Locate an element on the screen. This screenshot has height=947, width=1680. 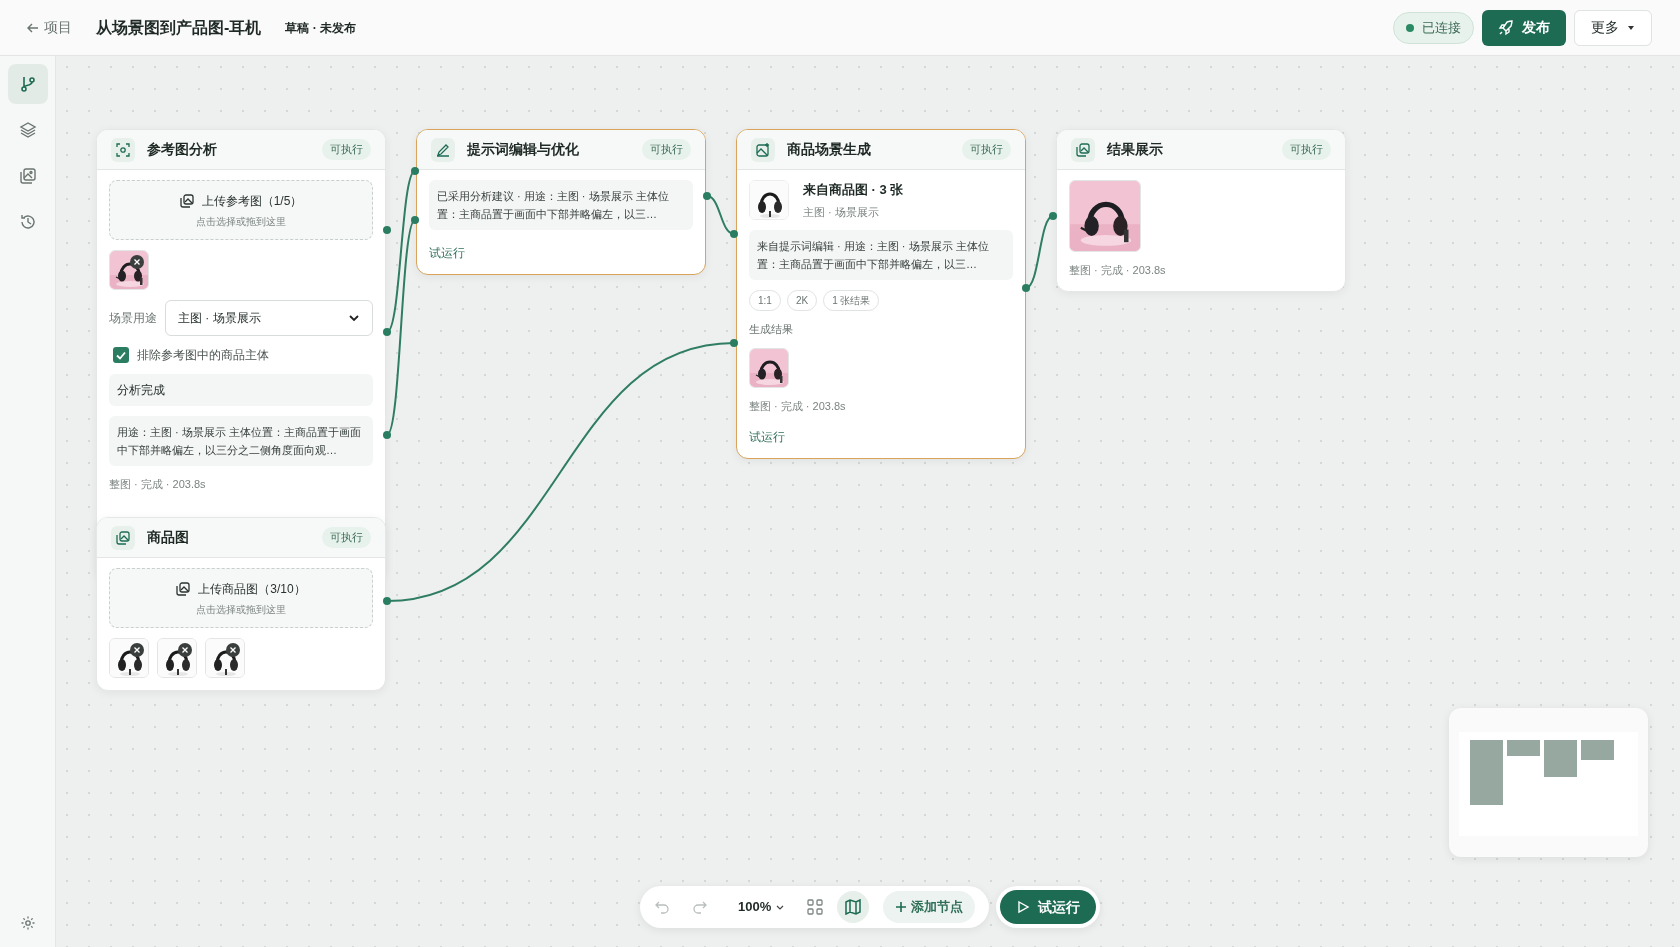
rocket-icon is located at coordinates (1506, 27).